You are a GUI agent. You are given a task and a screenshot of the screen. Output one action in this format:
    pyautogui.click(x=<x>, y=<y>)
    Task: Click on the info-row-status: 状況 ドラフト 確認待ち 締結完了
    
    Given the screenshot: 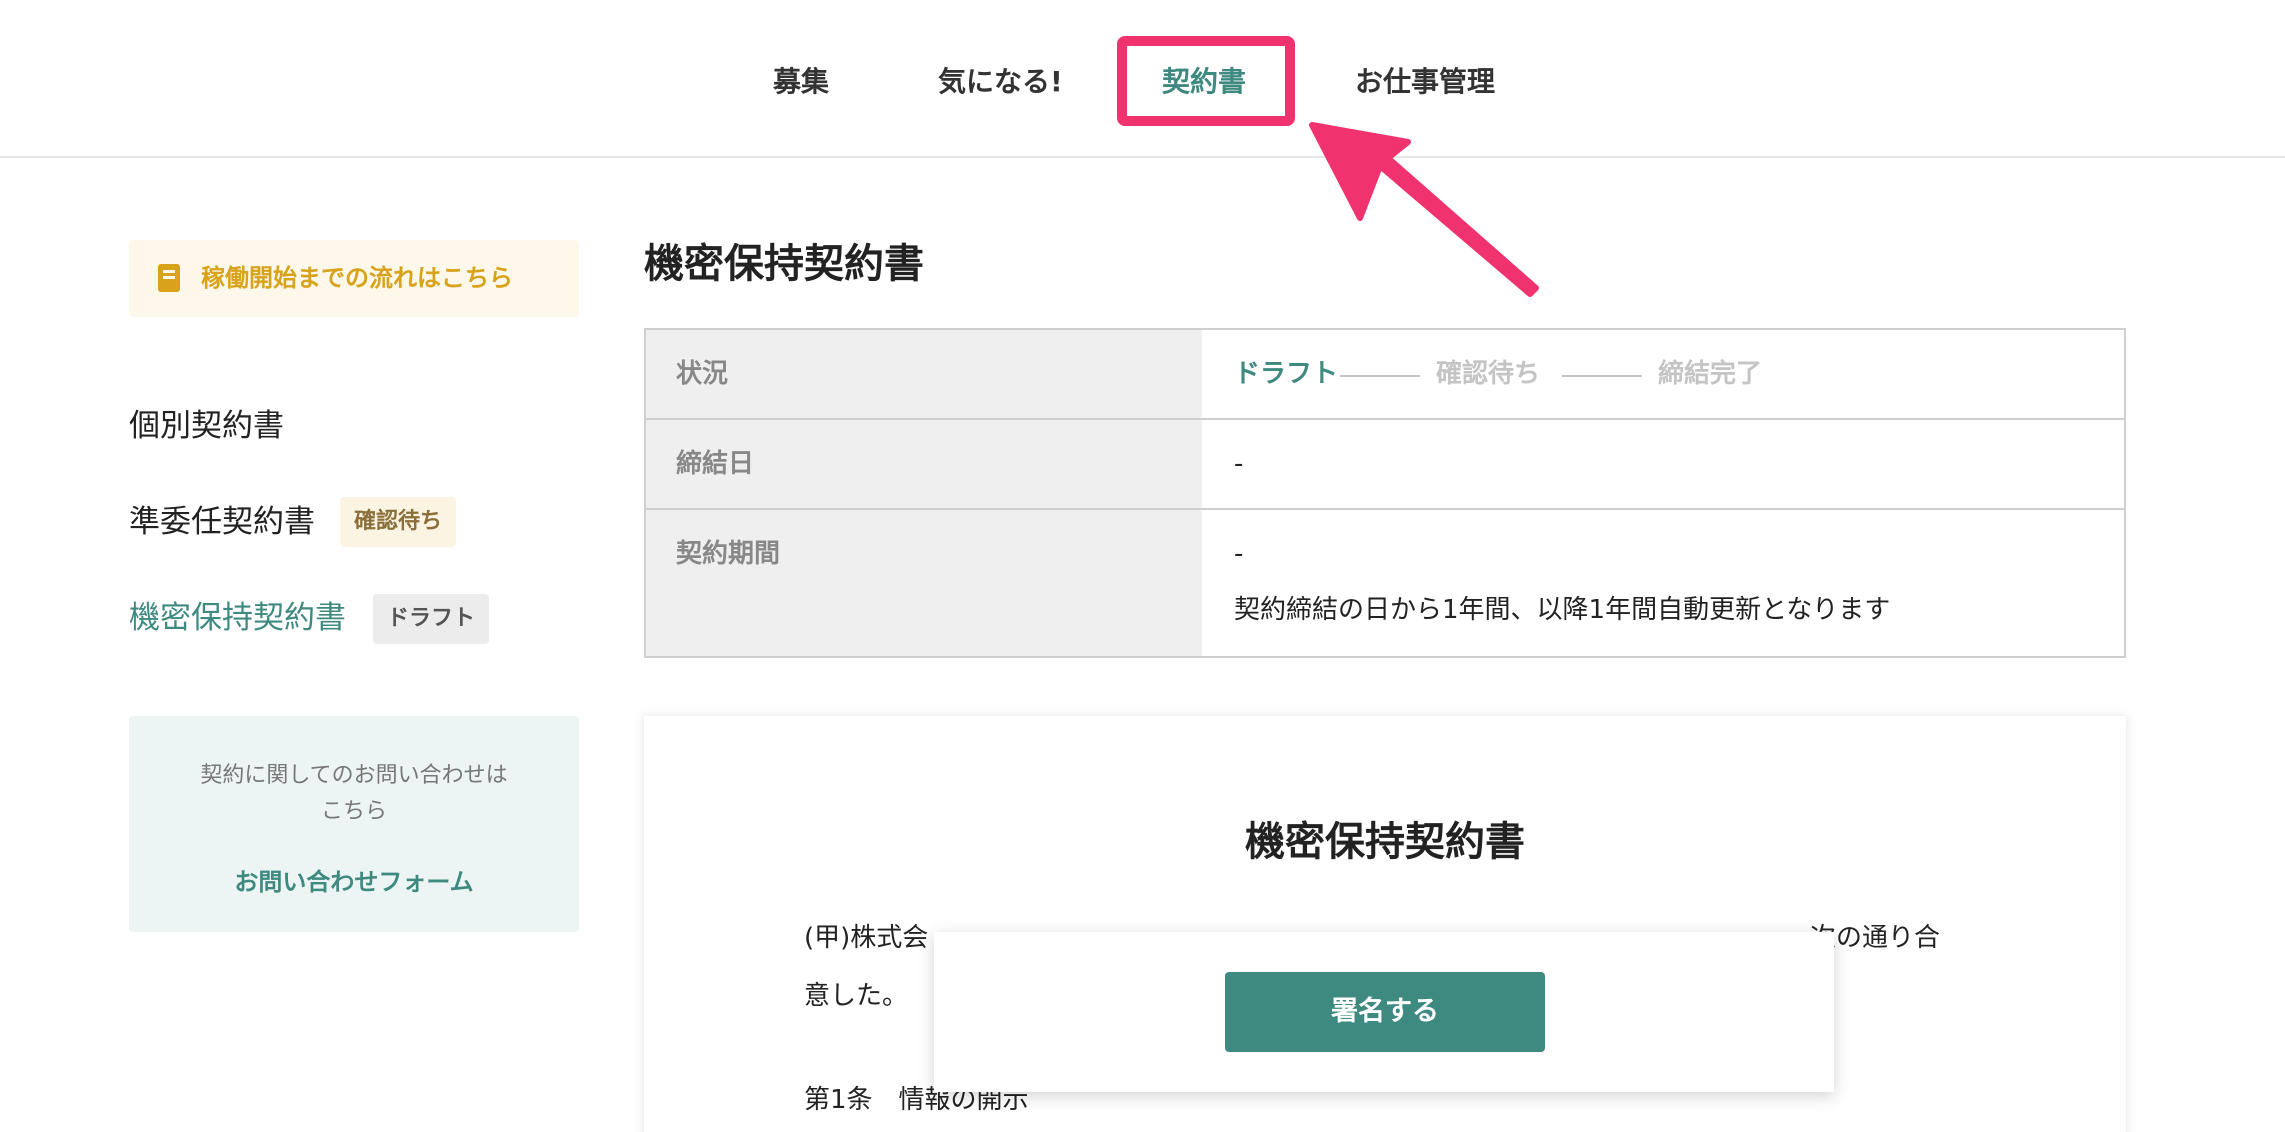 What is the action you would take?
    pyautogui.click(x=1385, y=375)
    